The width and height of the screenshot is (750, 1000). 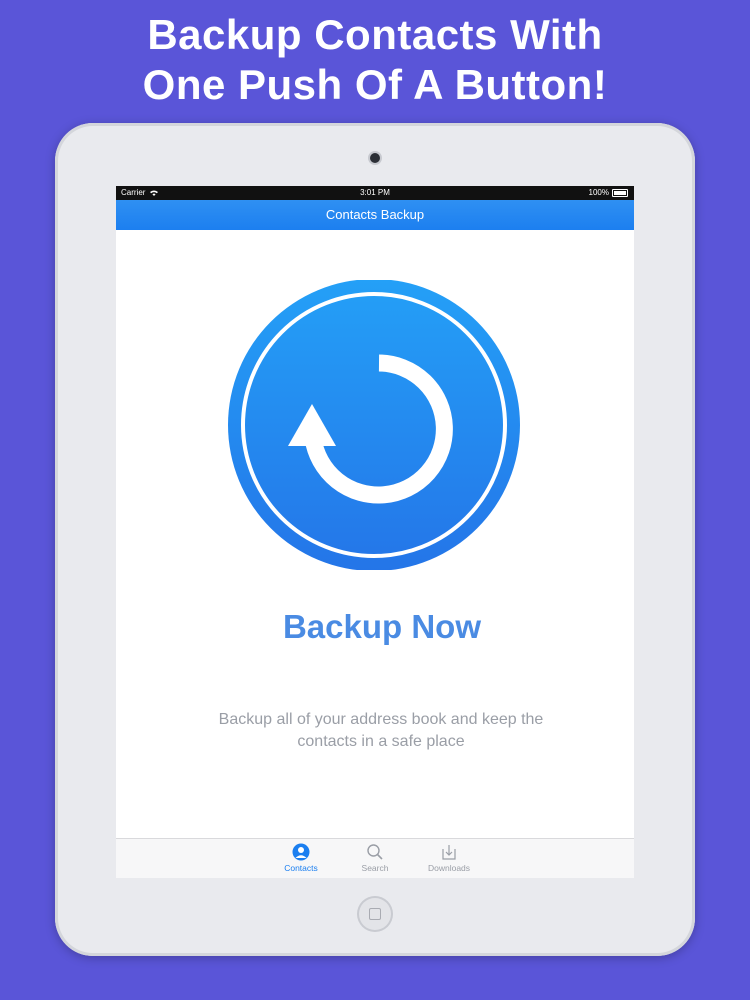 I want to click on battery-label: 100%, so click(x=598, y=192).